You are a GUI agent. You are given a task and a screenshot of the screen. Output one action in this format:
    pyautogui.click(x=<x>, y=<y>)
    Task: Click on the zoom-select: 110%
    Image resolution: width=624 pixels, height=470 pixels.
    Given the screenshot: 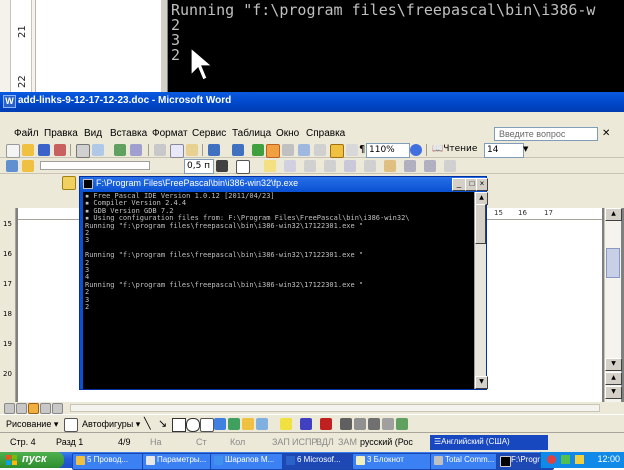 What is the action you would take?
    pyautogui.click(x=388, y=150)
    